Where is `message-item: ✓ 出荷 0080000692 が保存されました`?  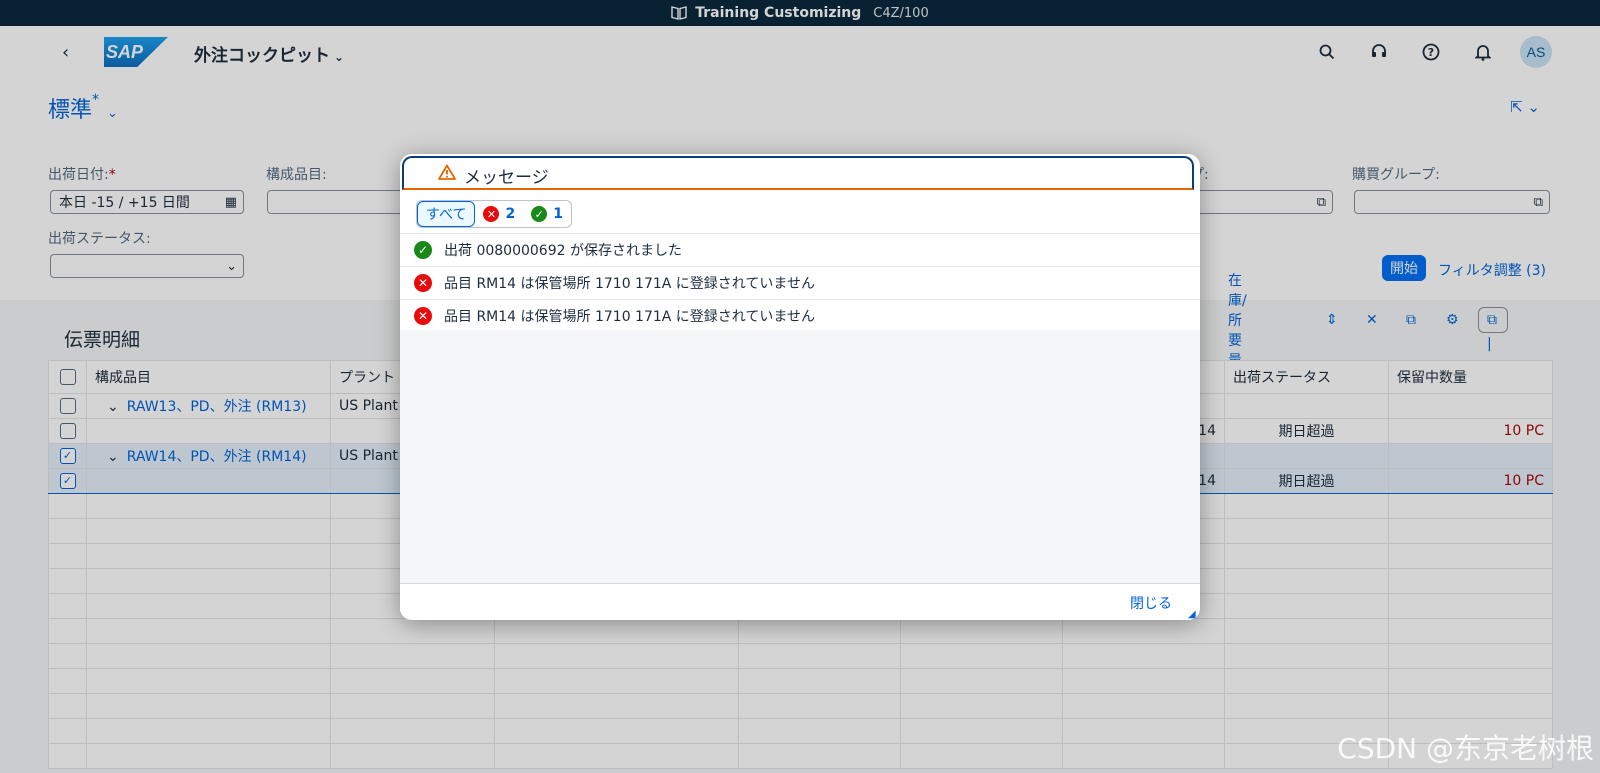
message-item: ✓ 出荷 0080000692 が保存されました is located at coordinates (800, 249).